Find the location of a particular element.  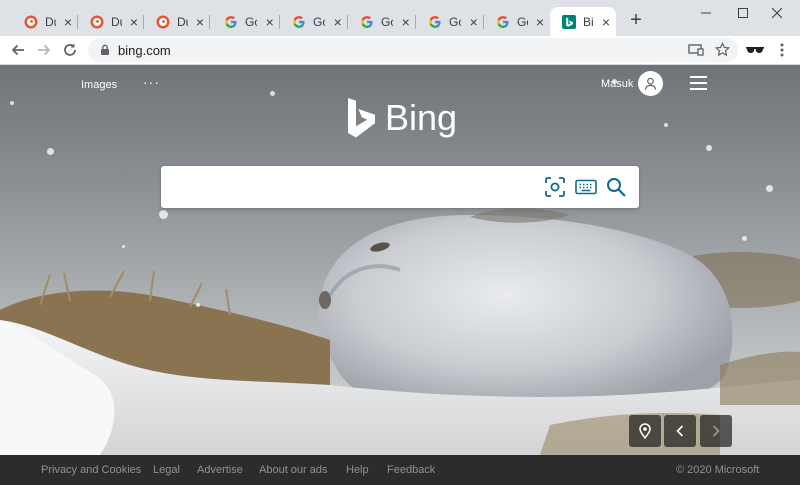

previous-image-button is located at coordinates (680, 431).